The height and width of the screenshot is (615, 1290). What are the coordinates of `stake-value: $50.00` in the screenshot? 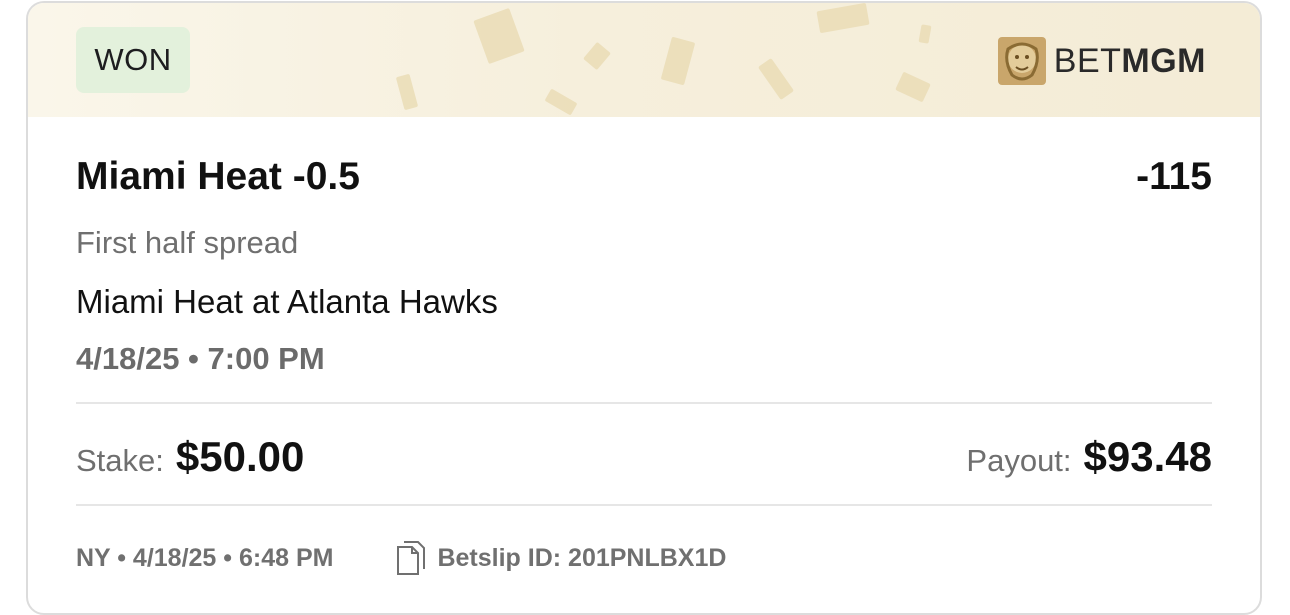 It's located at (240, 456).